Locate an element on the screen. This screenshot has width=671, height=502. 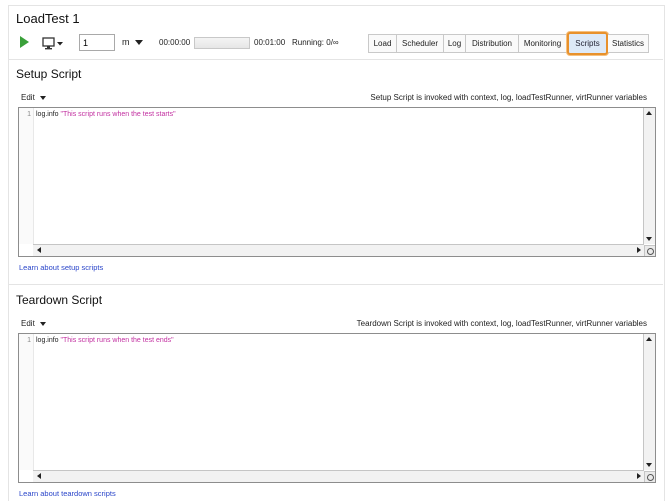
limit-unit-select: m is located at coordinates (126, 42).